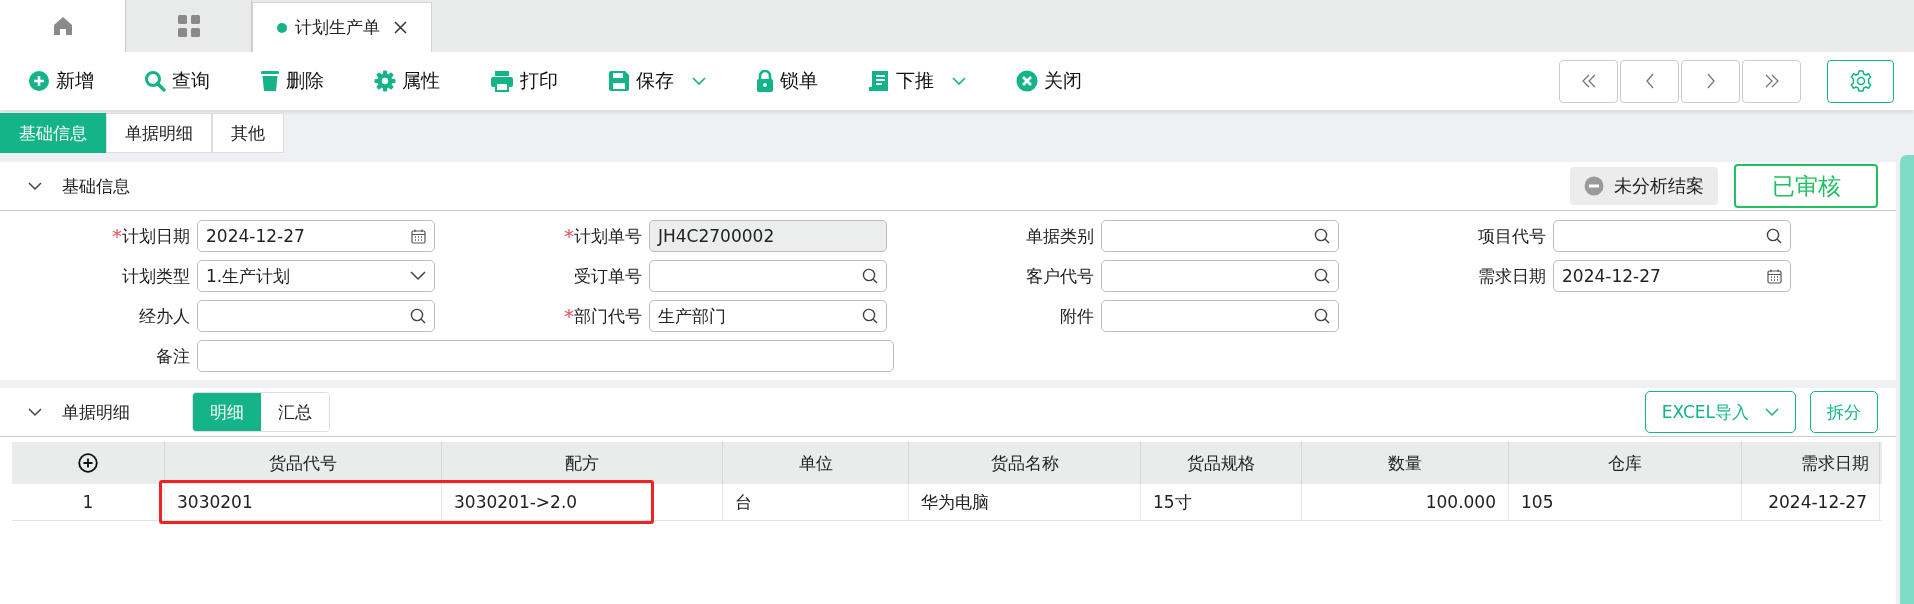 This screenshot has width=1914, height=604. Describe the element at coordinates (385, 81) in the screenshot. I see `gear-icon` at that location.